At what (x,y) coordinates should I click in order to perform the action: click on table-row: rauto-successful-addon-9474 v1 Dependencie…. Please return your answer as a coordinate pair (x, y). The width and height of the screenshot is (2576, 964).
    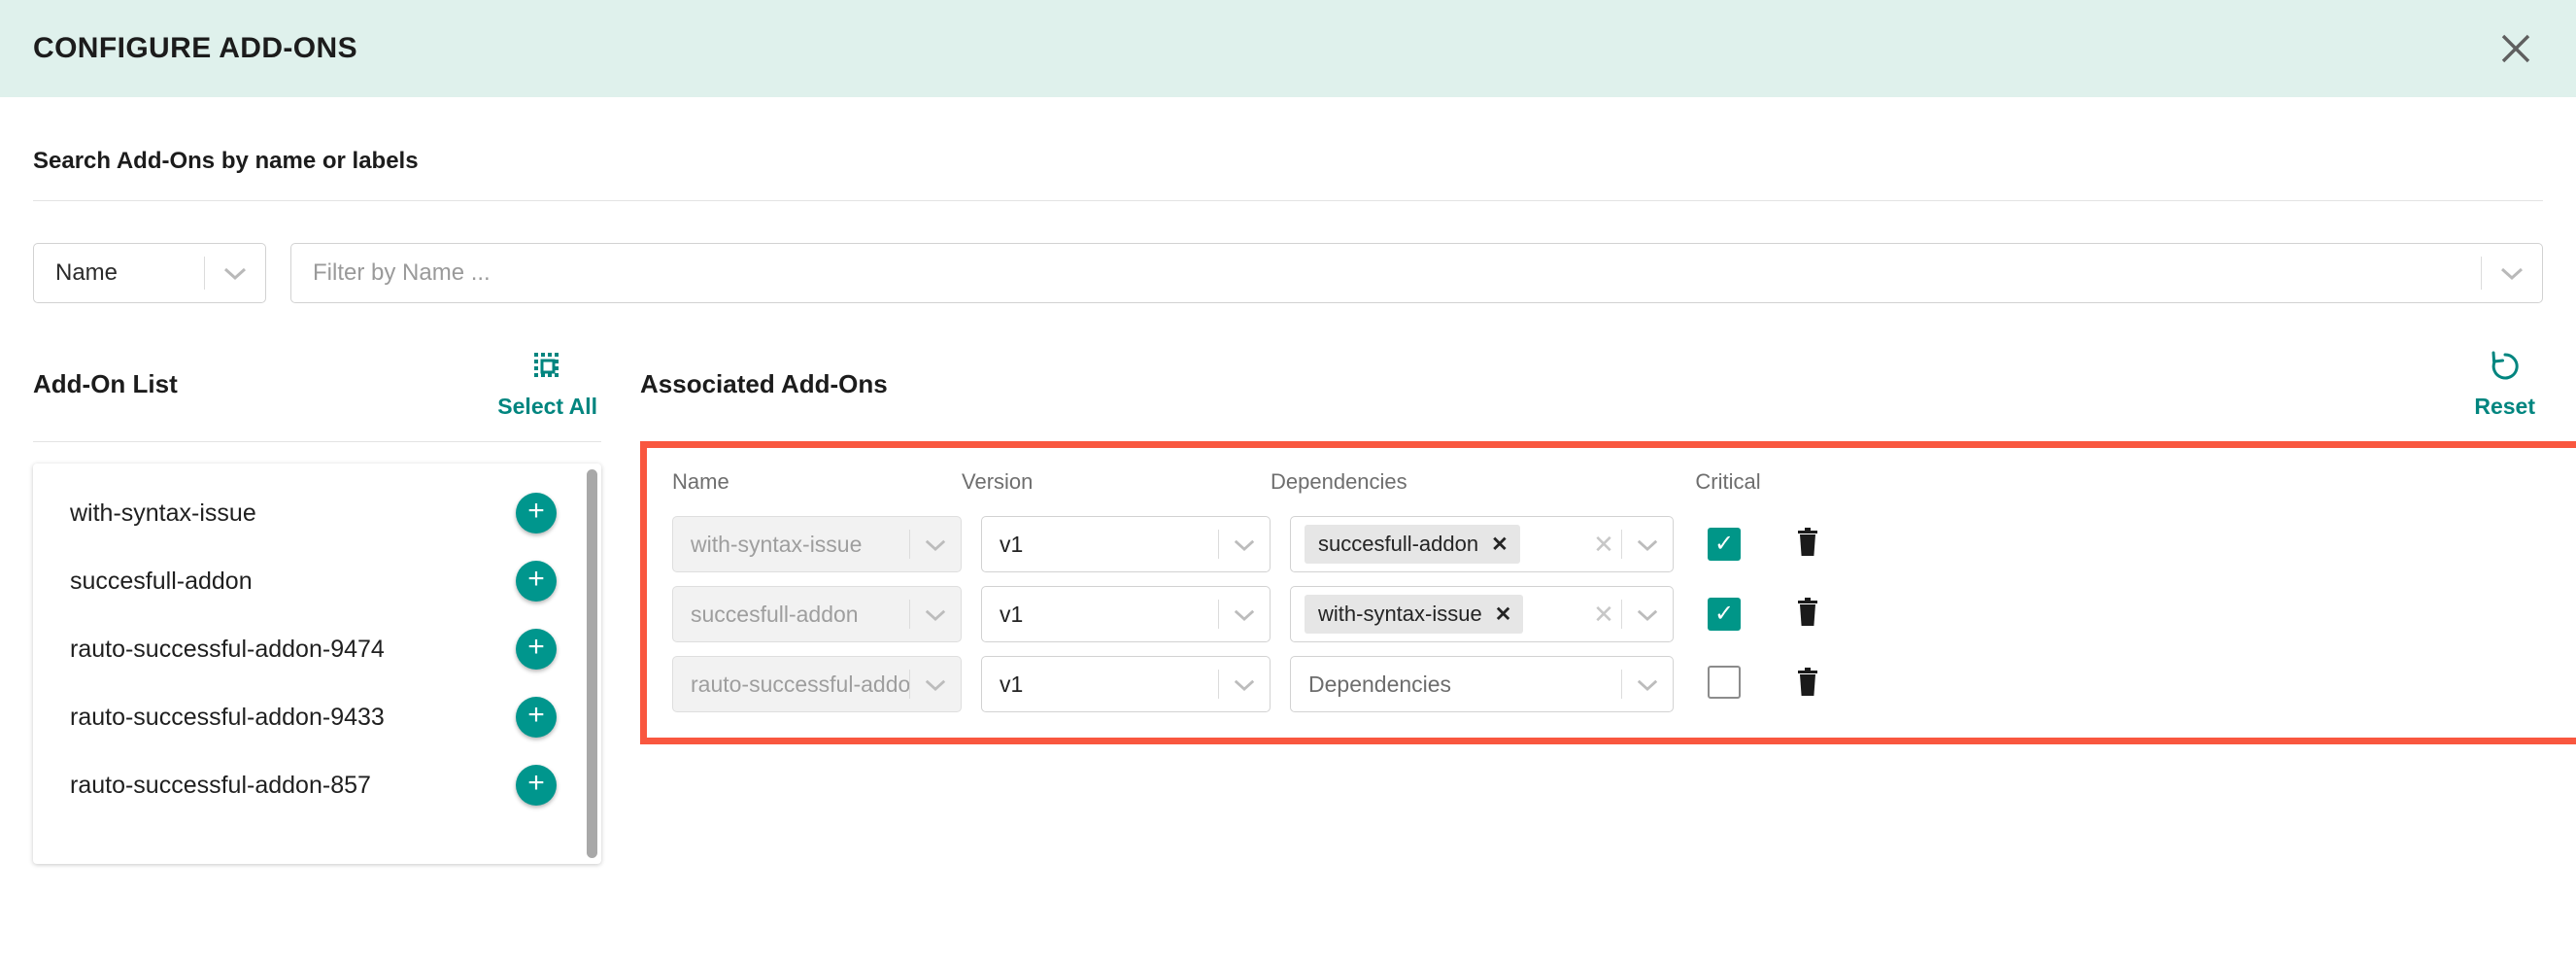
    Looking at the image, I should click on (1624, 684).